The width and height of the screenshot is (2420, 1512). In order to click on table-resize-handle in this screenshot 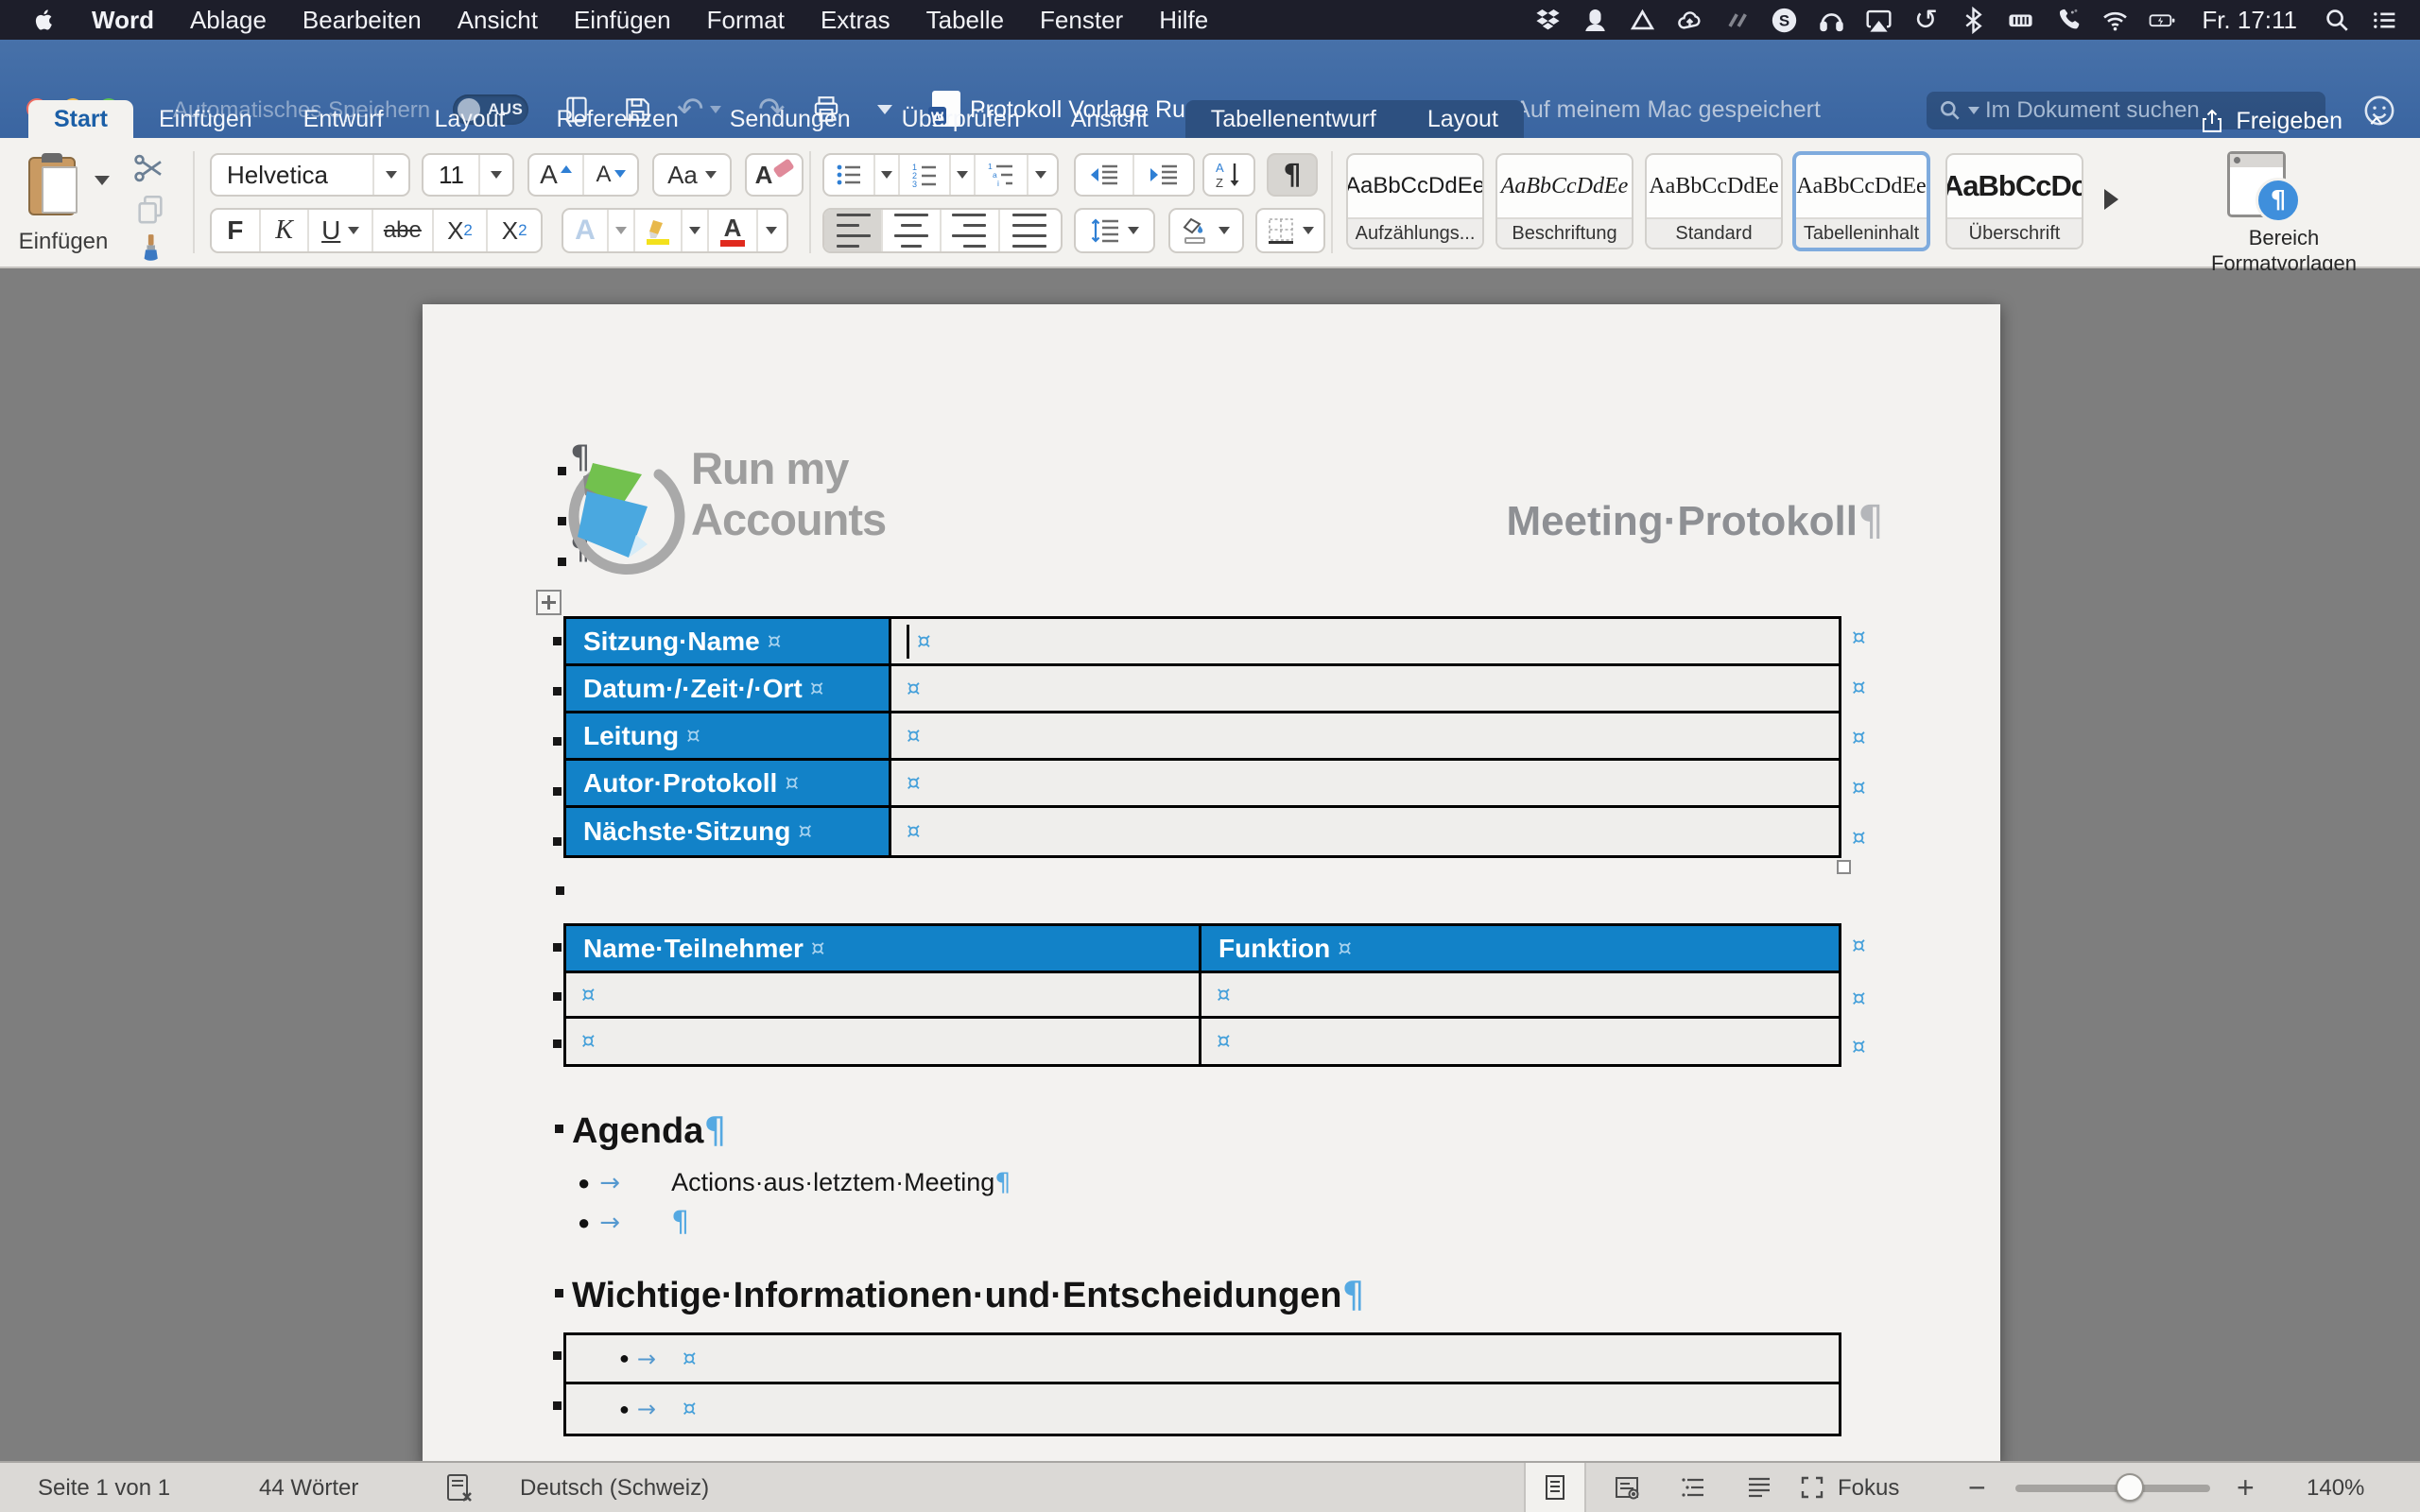, I will do `click(1844, 867)`.